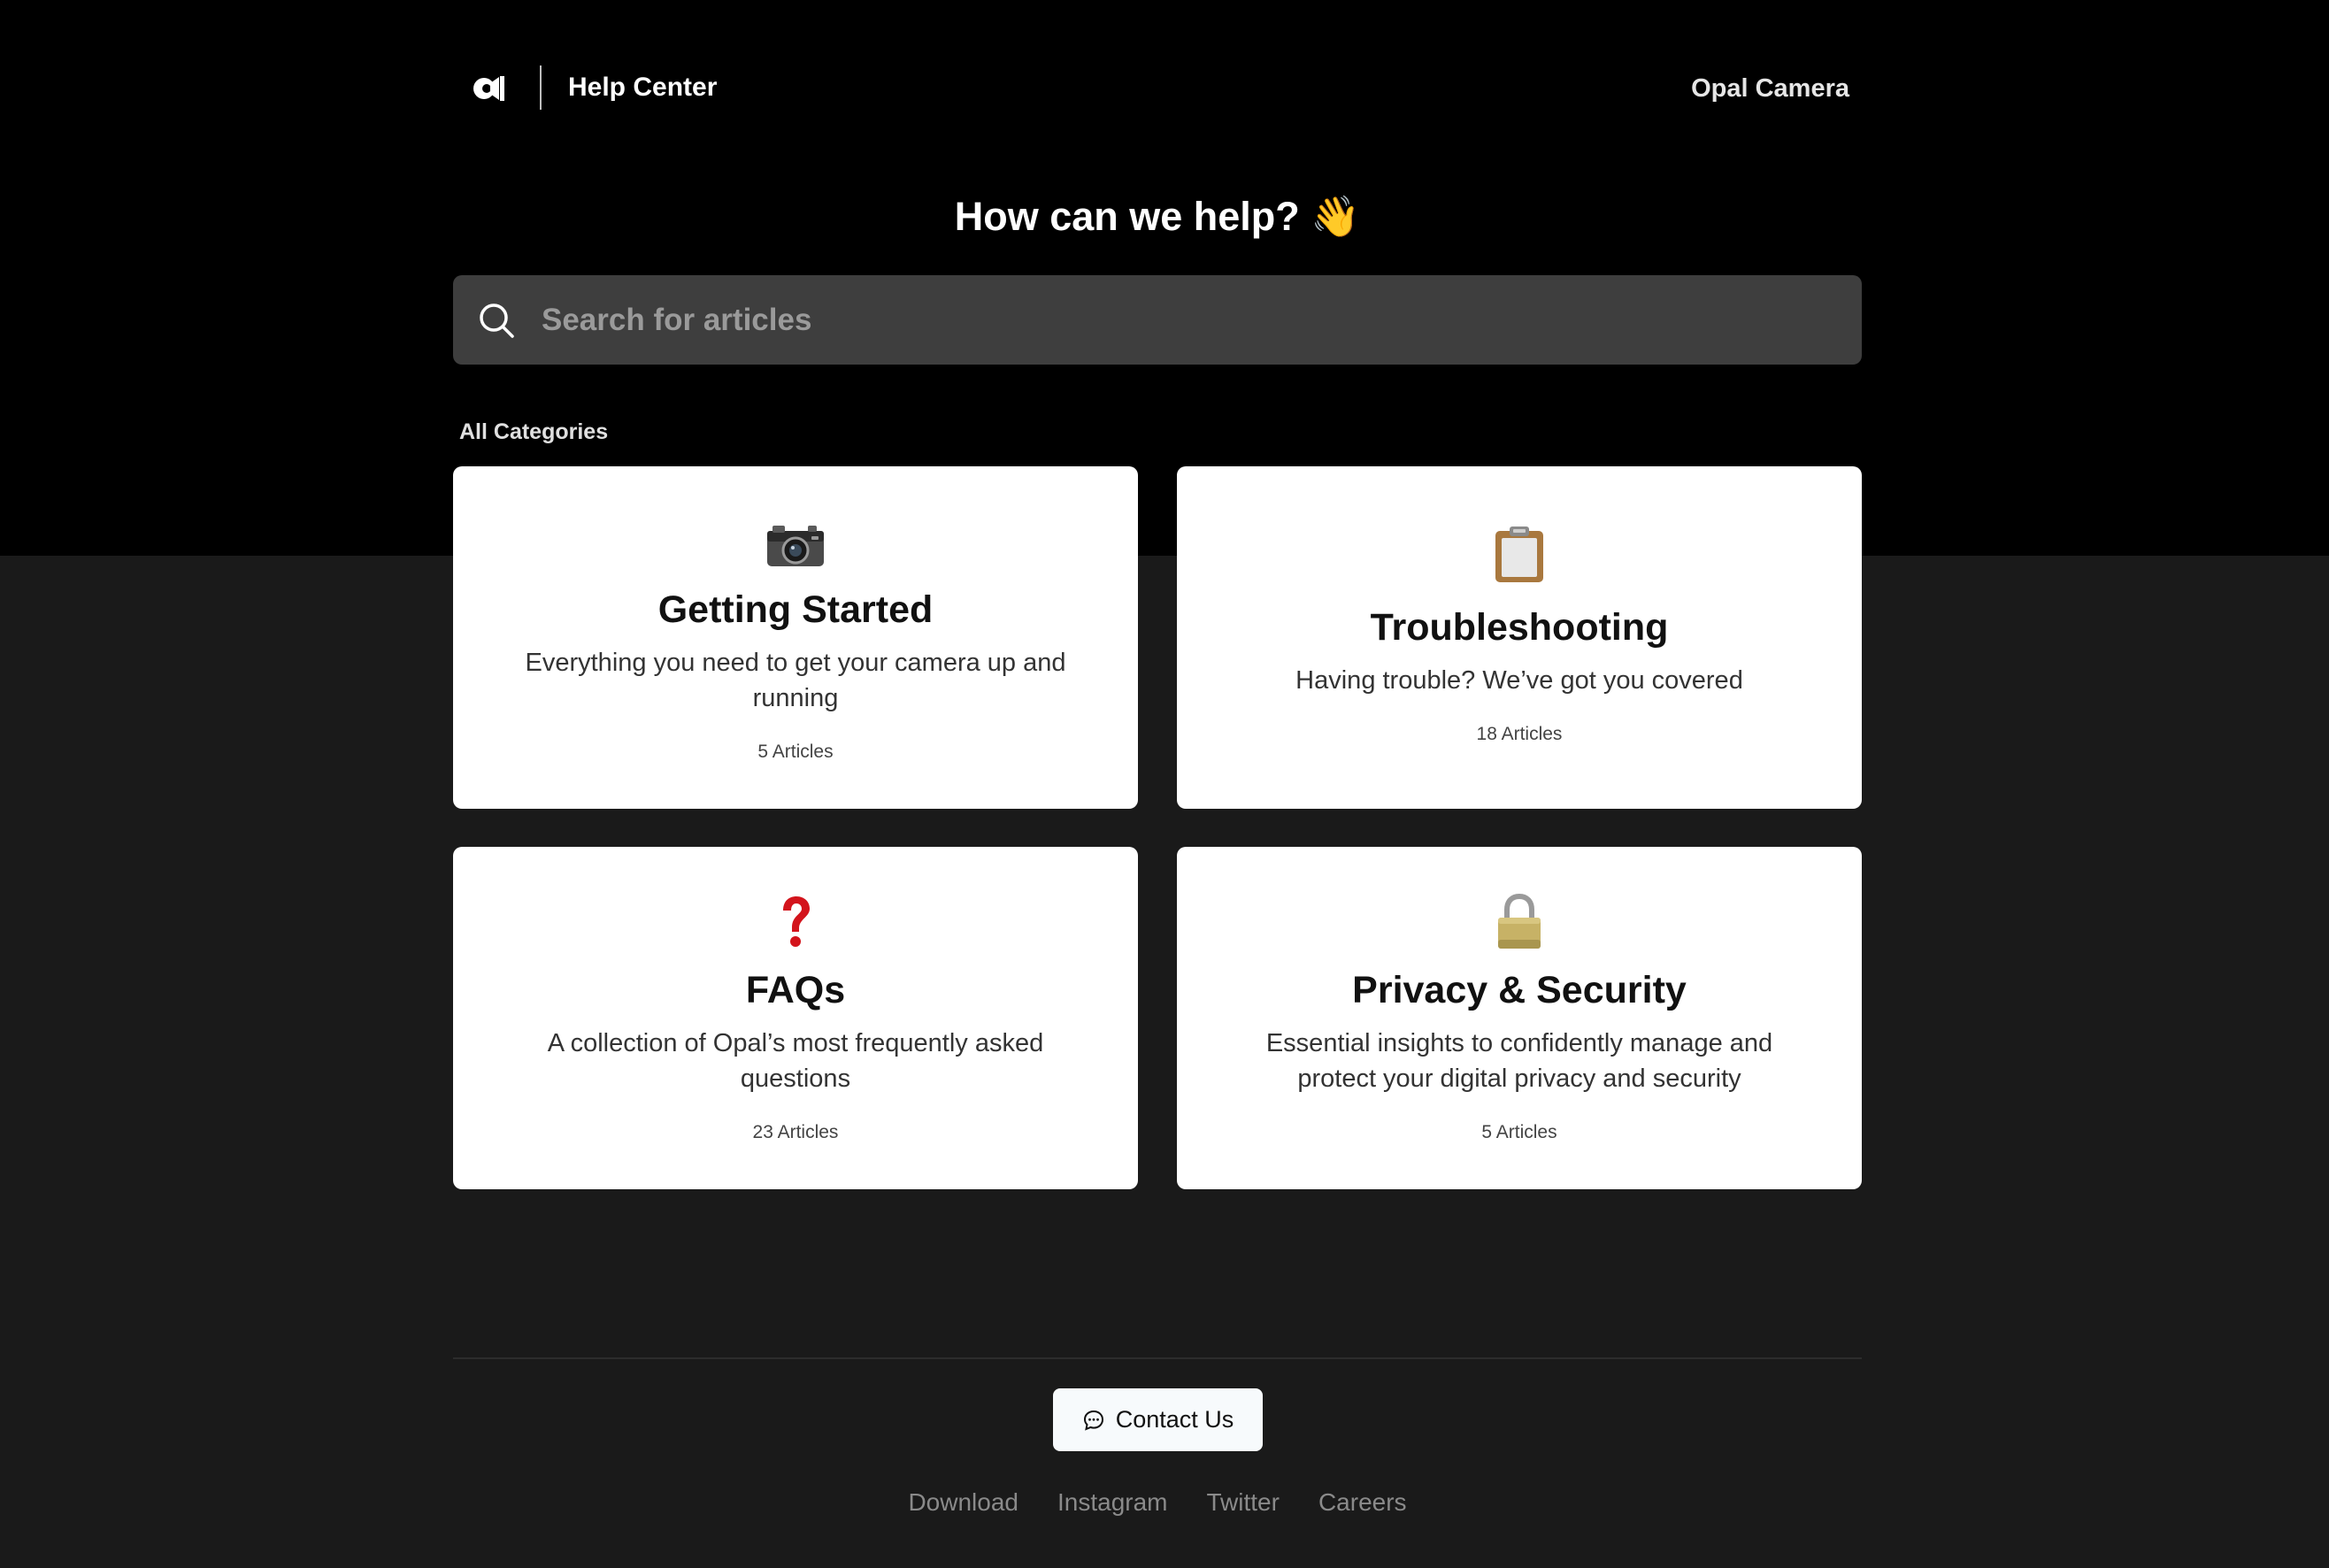  Describe the element at coordinates (491, 88) in the screenshot. I see `opal-logo-icon` at that location.